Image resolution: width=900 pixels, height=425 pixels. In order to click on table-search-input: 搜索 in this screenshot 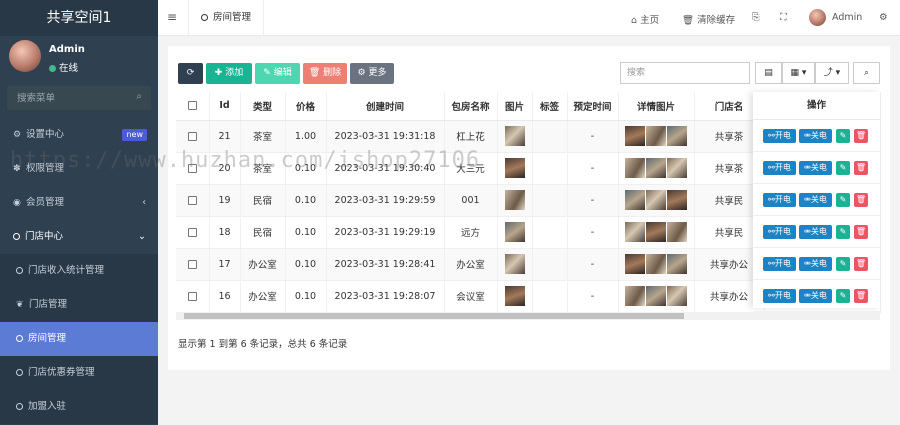, I will do `click(685, 73)`.